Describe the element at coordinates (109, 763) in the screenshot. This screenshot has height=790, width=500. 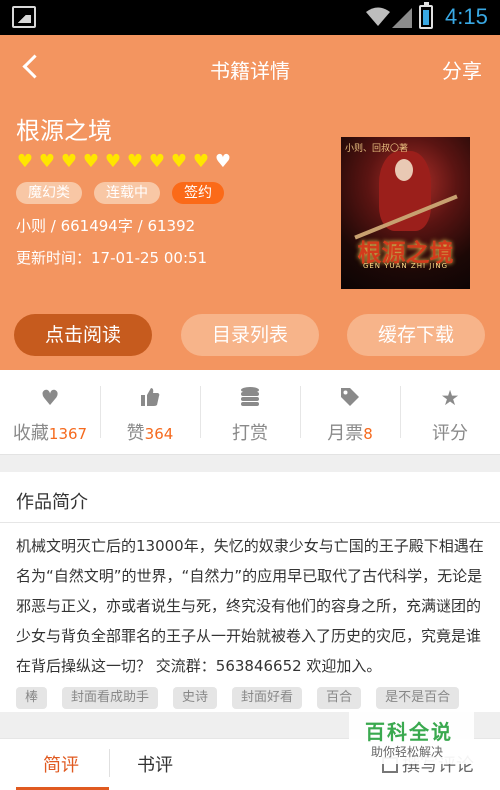
I see `tab-divider` at that location.